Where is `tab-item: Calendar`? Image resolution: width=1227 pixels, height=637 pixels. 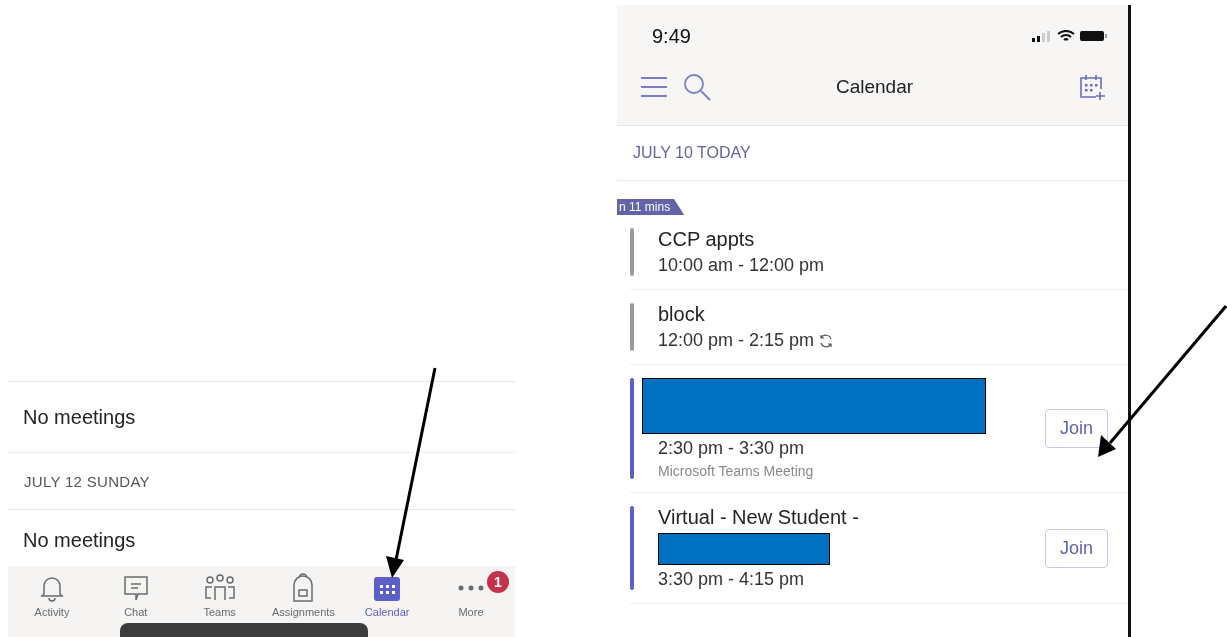 tab-item: Calendar is located at coordinates (387, 604).